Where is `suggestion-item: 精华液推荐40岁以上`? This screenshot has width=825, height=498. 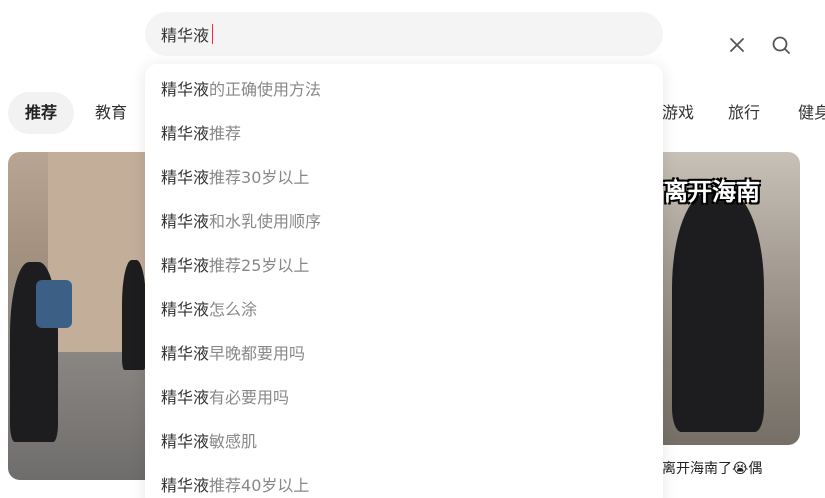
suggestion-item: 精华液推荐40岁以上 is located at coordinates (404, 481).